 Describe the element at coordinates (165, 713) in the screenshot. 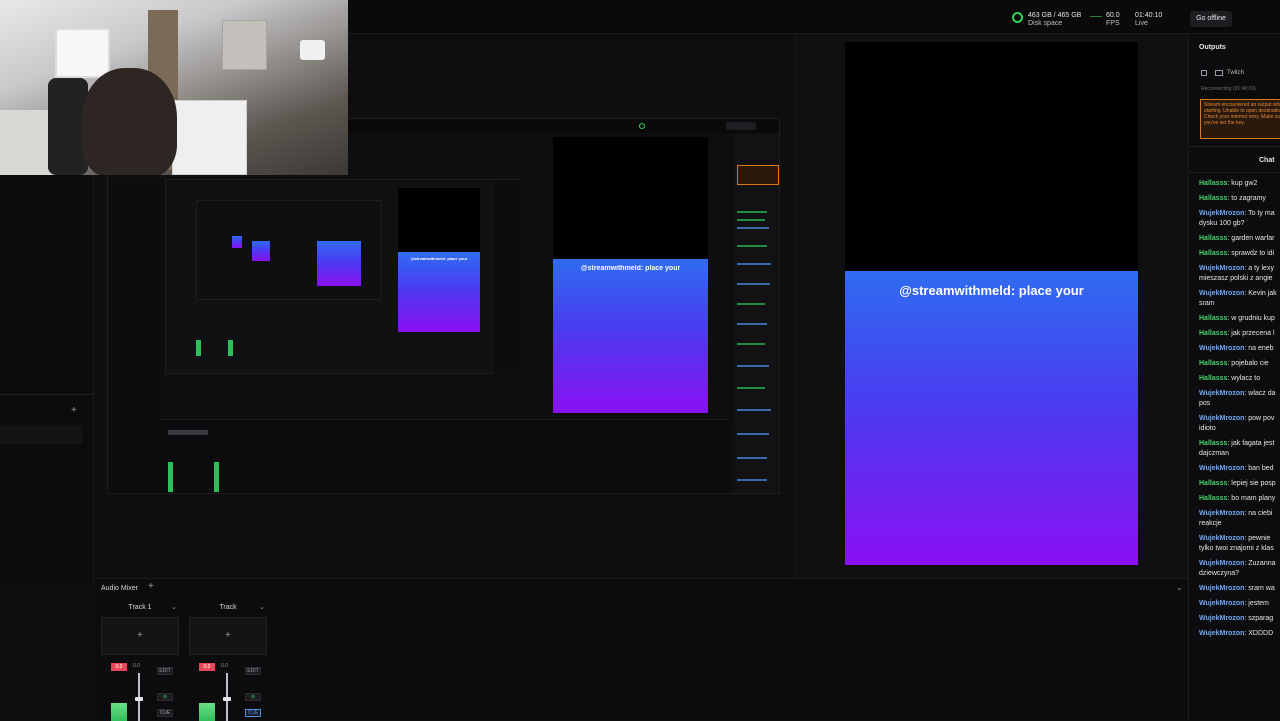

I see `track-1-cue-button: CUE` at that location.